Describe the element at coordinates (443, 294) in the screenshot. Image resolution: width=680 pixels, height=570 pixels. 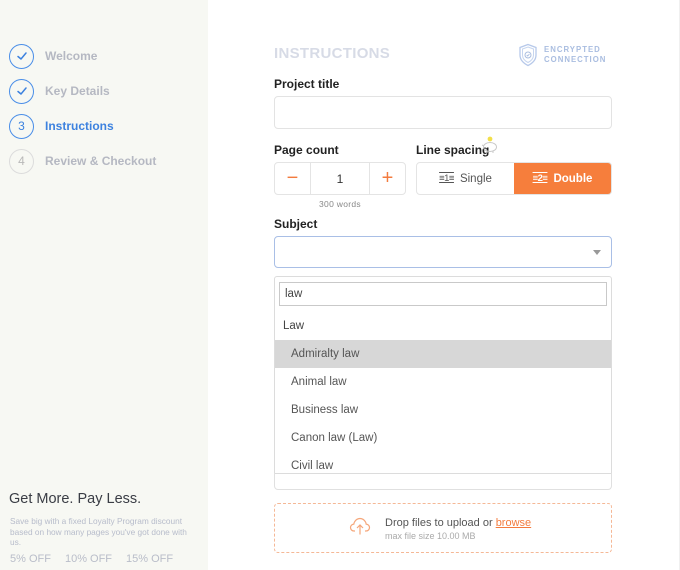
I see `subject-search-input` at that location.